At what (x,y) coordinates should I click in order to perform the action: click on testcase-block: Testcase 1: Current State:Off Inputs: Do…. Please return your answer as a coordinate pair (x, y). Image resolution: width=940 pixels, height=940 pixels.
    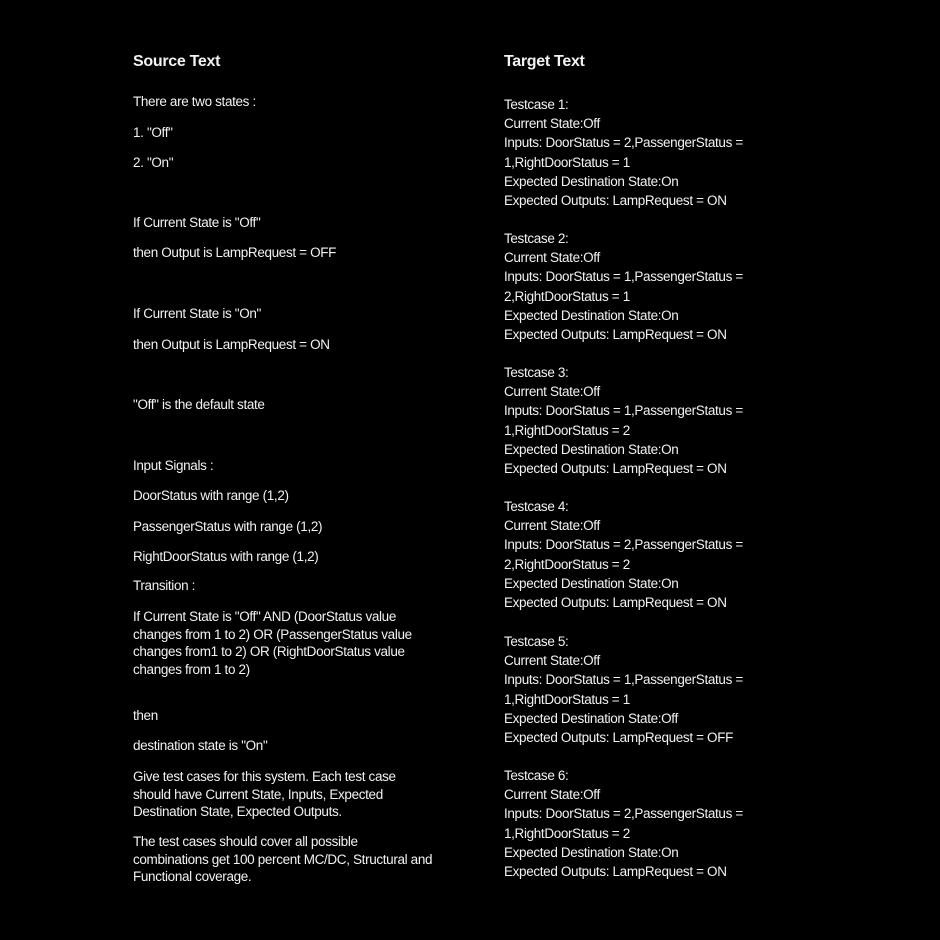
    Looking at the image, I should click on (649, 152).